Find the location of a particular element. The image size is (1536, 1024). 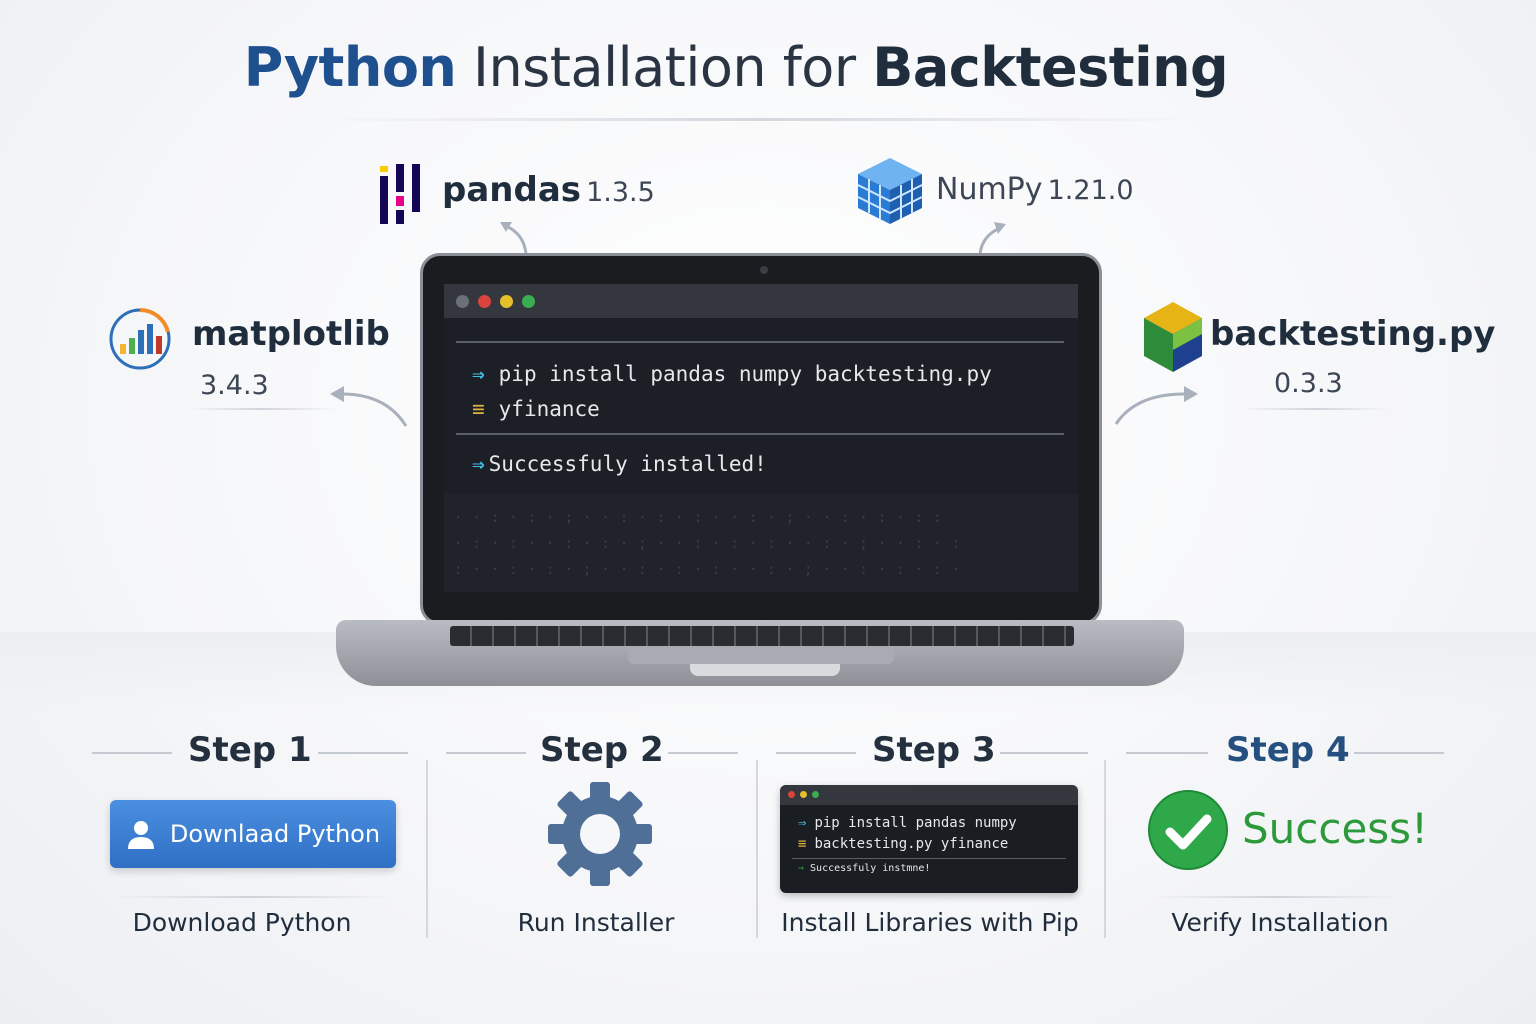

mini-maximize-dot is located at coordinates (815, 794).